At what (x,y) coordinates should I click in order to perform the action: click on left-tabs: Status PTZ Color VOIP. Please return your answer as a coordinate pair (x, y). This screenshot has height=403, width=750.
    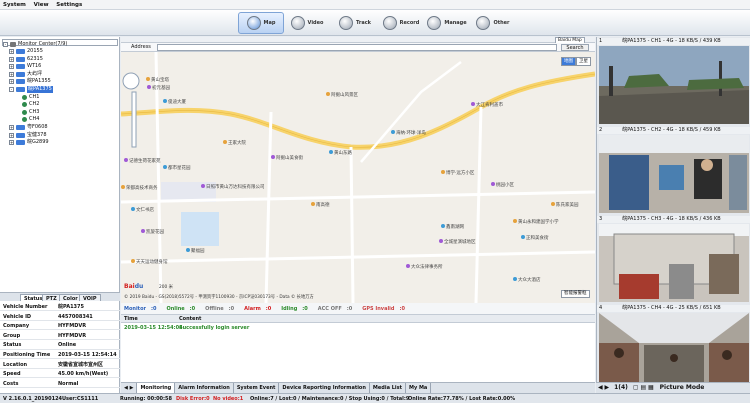
    Looking at the image, I should click on (60, 297).